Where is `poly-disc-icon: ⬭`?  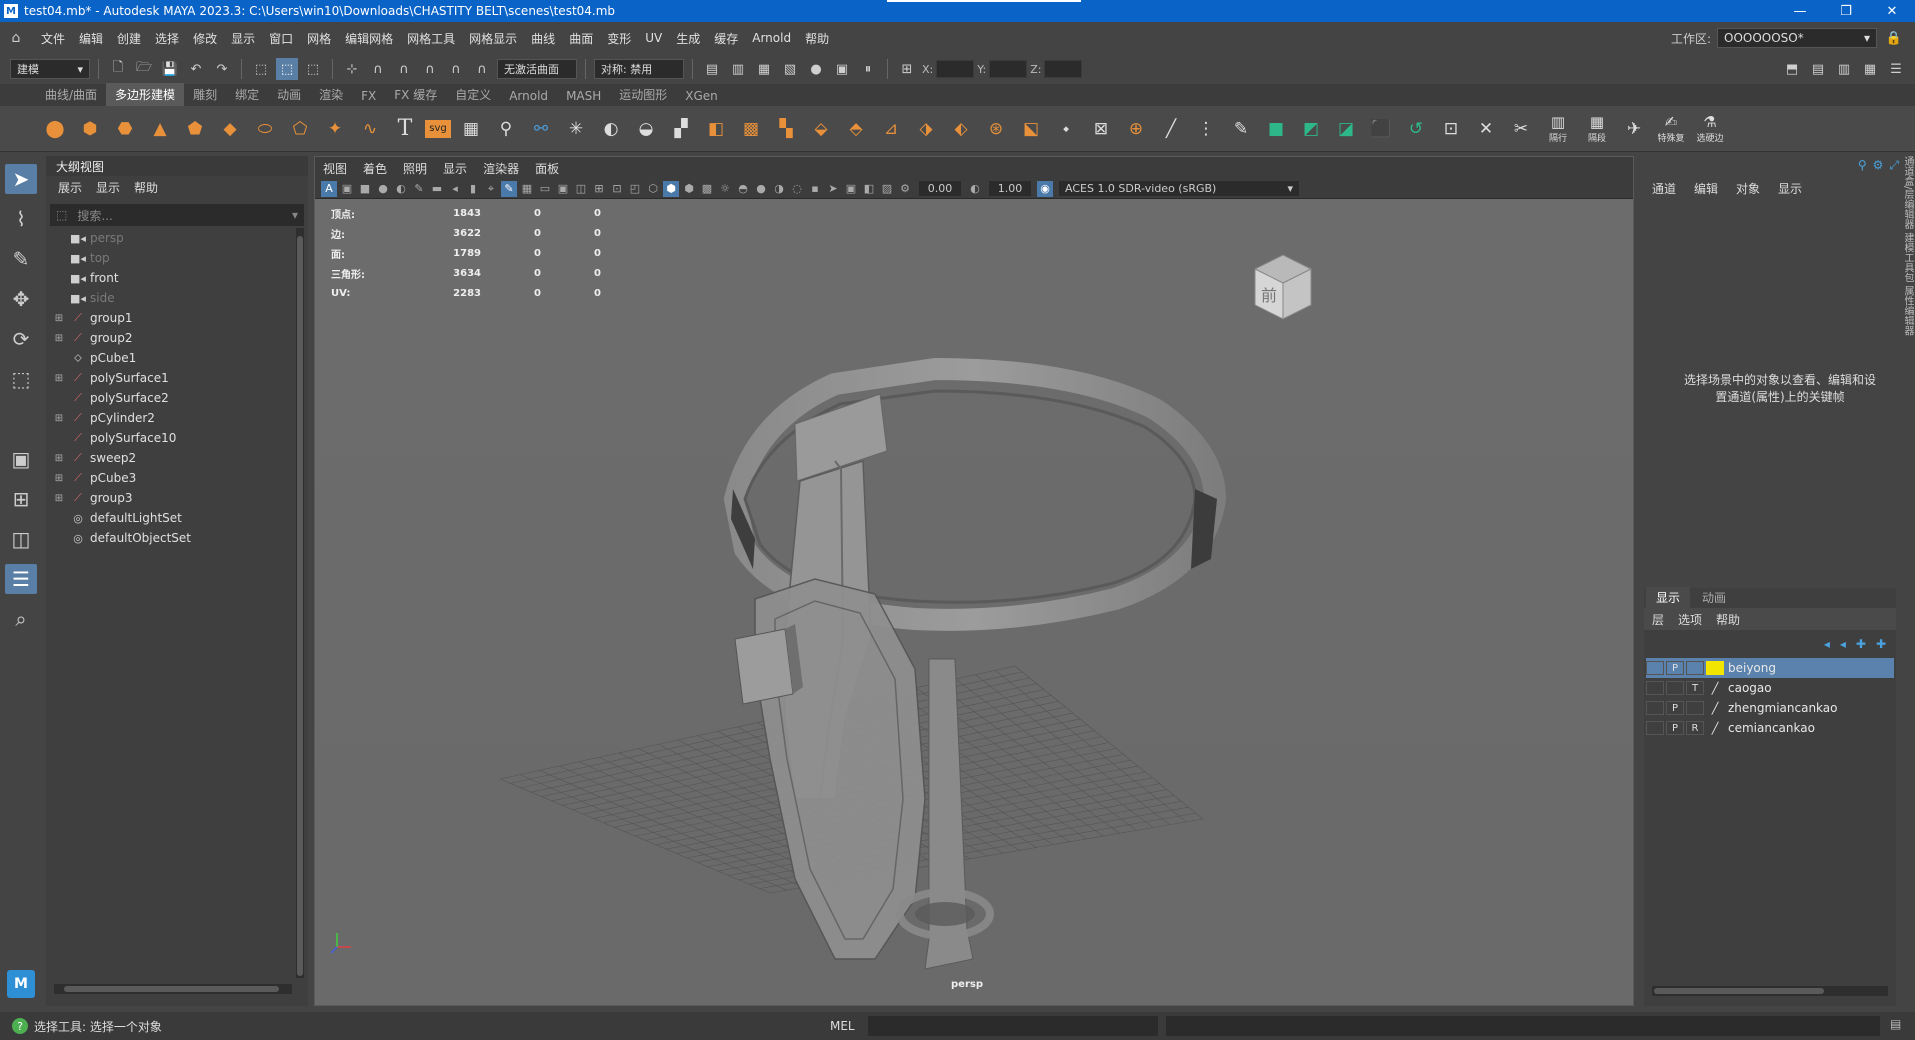 poly-disc-icon: ⬭ is located at coordinates (265, 129).